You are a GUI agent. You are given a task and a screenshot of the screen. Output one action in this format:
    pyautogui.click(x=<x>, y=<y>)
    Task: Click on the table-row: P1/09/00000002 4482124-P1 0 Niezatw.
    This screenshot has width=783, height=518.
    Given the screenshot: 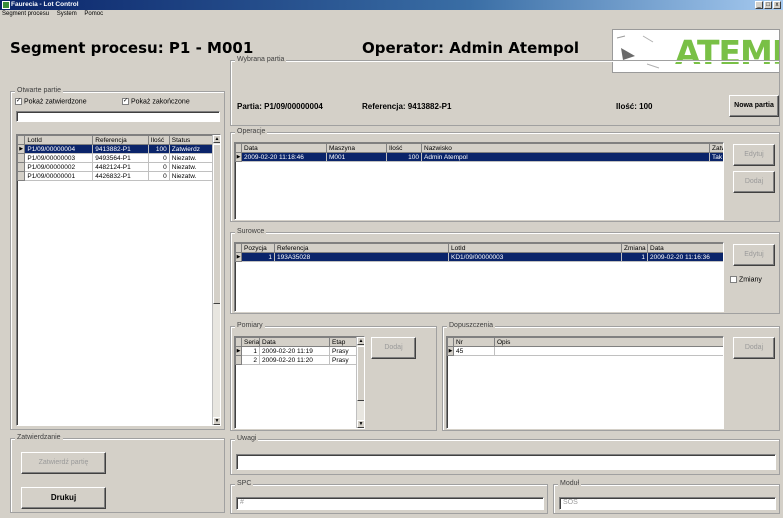 What is the action you would take?
    pyautogui.click(x=115, y=167)
    